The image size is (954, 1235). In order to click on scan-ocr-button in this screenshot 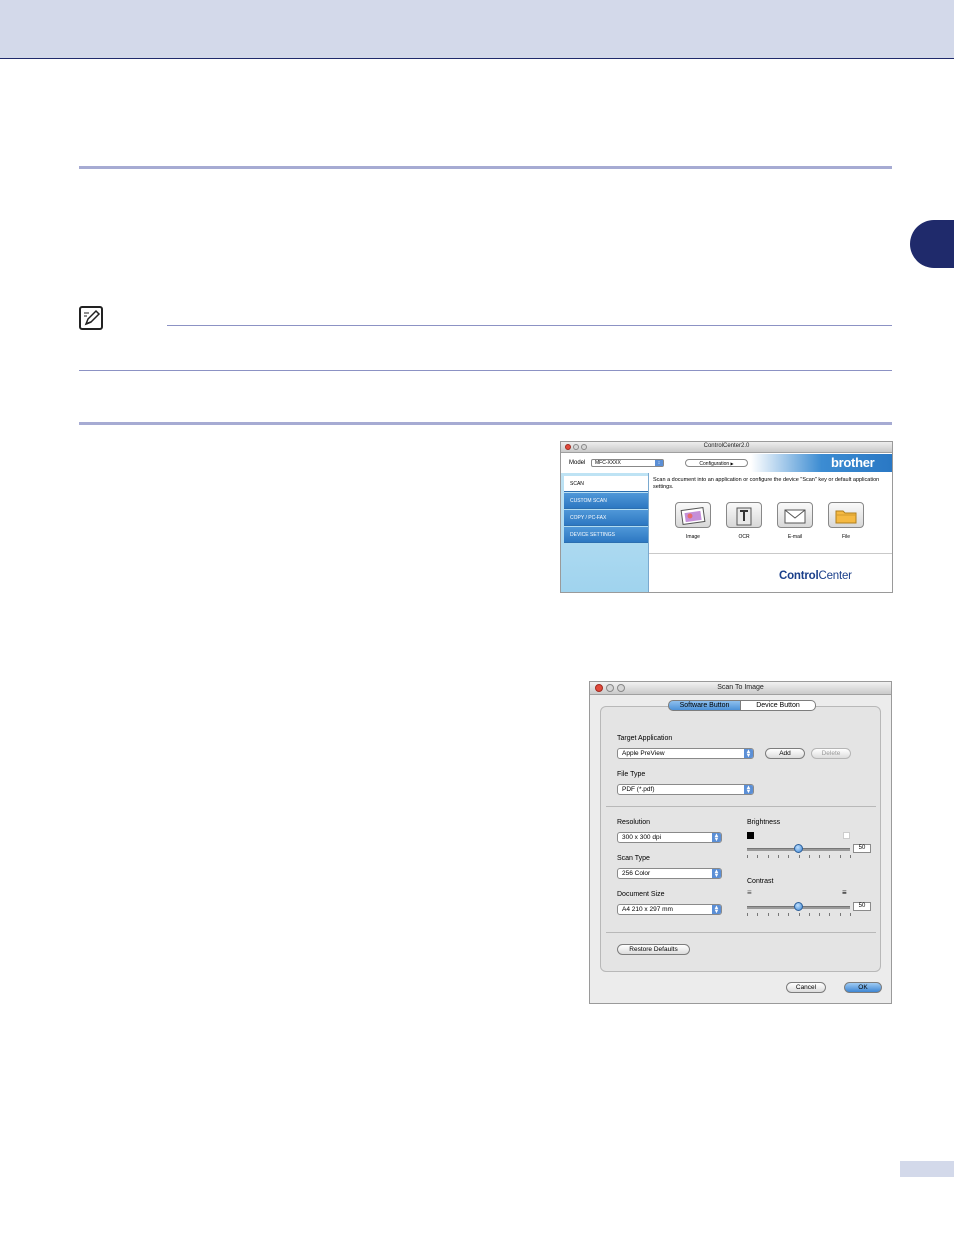, I will do `click(744, 515)`.